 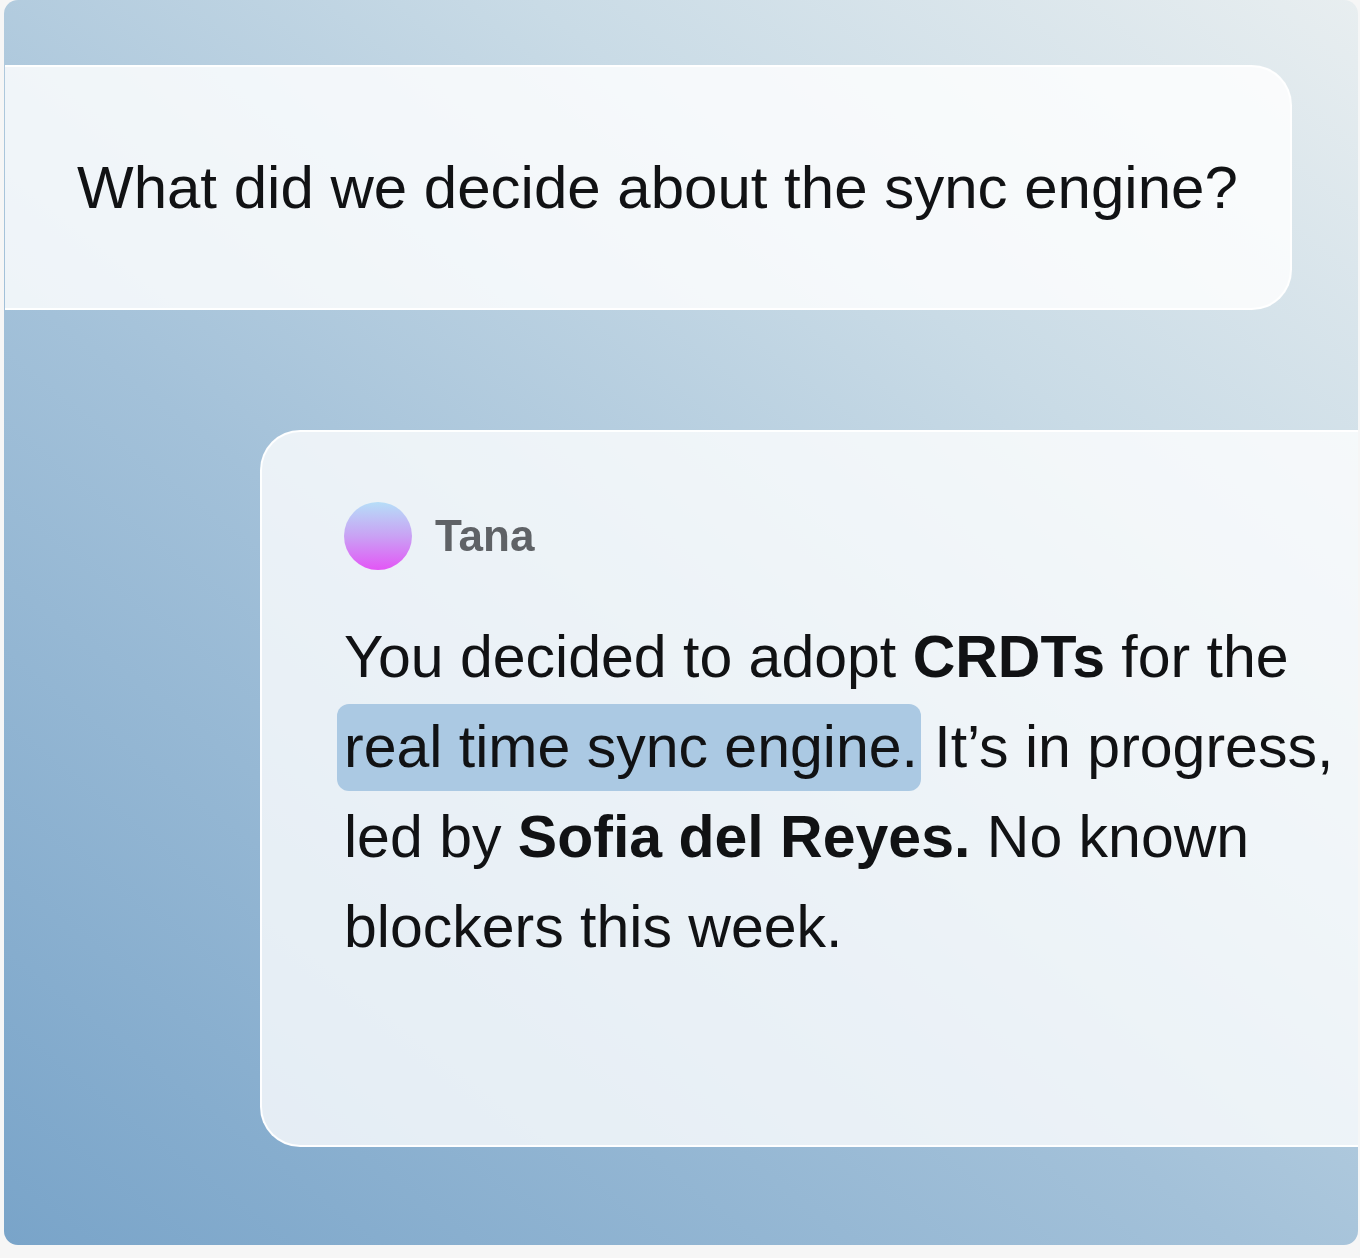 What do you see at coordinates (378, 536) in the screenshot?
I see `avatar-icon` at bounding box center [378, 536].